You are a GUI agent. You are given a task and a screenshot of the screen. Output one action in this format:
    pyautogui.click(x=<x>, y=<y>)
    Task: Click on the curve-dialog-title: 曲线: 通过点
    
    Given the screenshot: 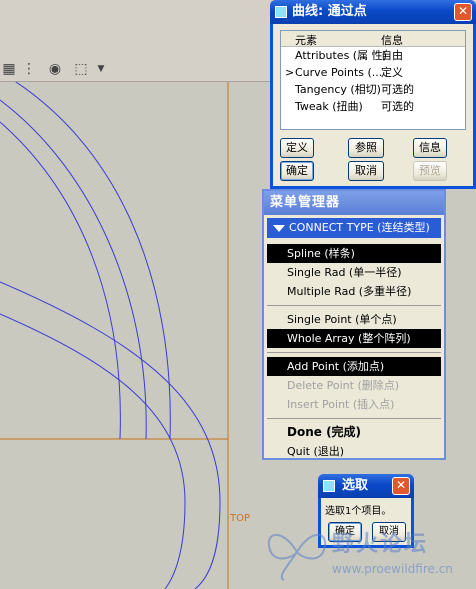 What is the action you would take?
    pyautogui.click(x=329, y=11)
    